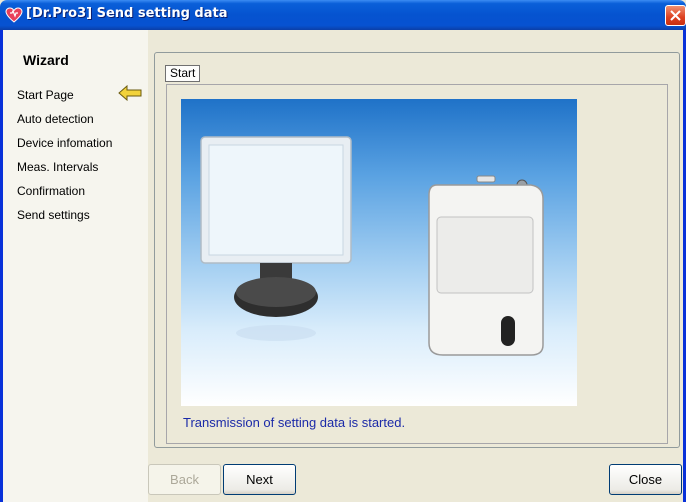 Image resolution: width=686 pixels, height=502 pixels. Describe the element at coordinates (65, 143) in the screenshot. I see `wizard-step-device-information: Device infomation` at that location.